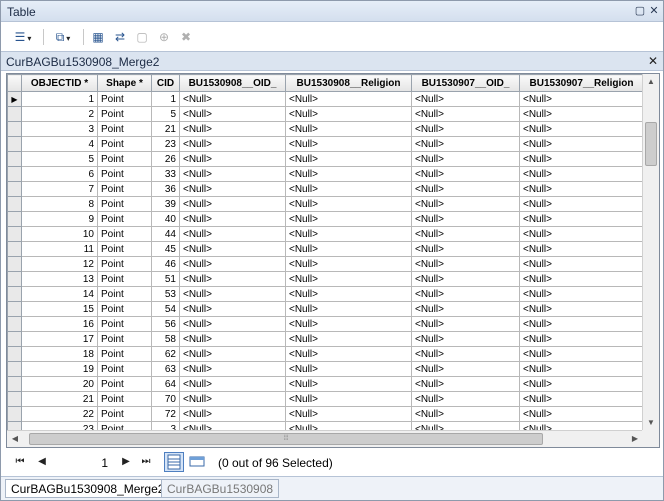  I want to click on first-record-button: ⏮, so click(20, 462).